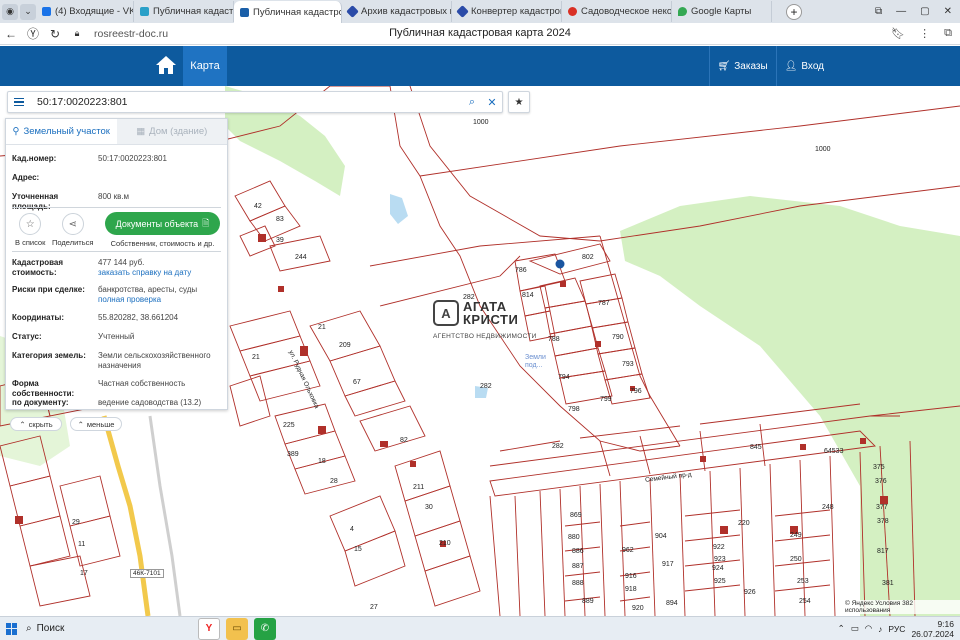 This screenshot has height=640, width=960. Describe the element at coordinates (528, 295) in the screenshot. I see `parcel-label: 814` at that location.